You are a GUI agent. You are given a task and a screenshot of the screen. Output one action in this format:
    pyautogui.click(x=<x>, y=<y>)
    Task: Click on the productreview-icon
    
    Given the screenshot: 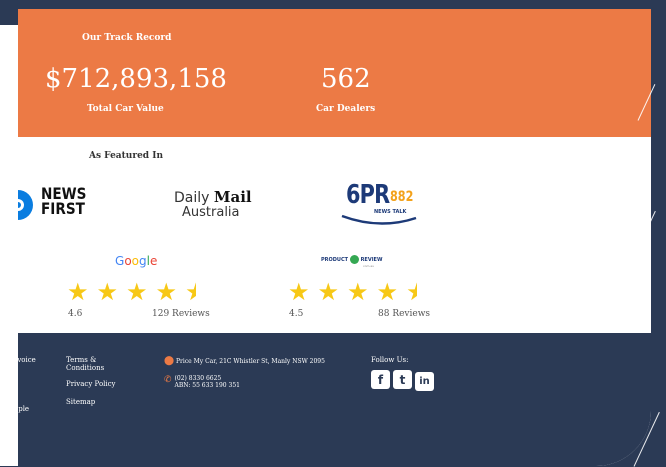 What is the action you would take?
    pyautogui.click(x=354, y=259)
    